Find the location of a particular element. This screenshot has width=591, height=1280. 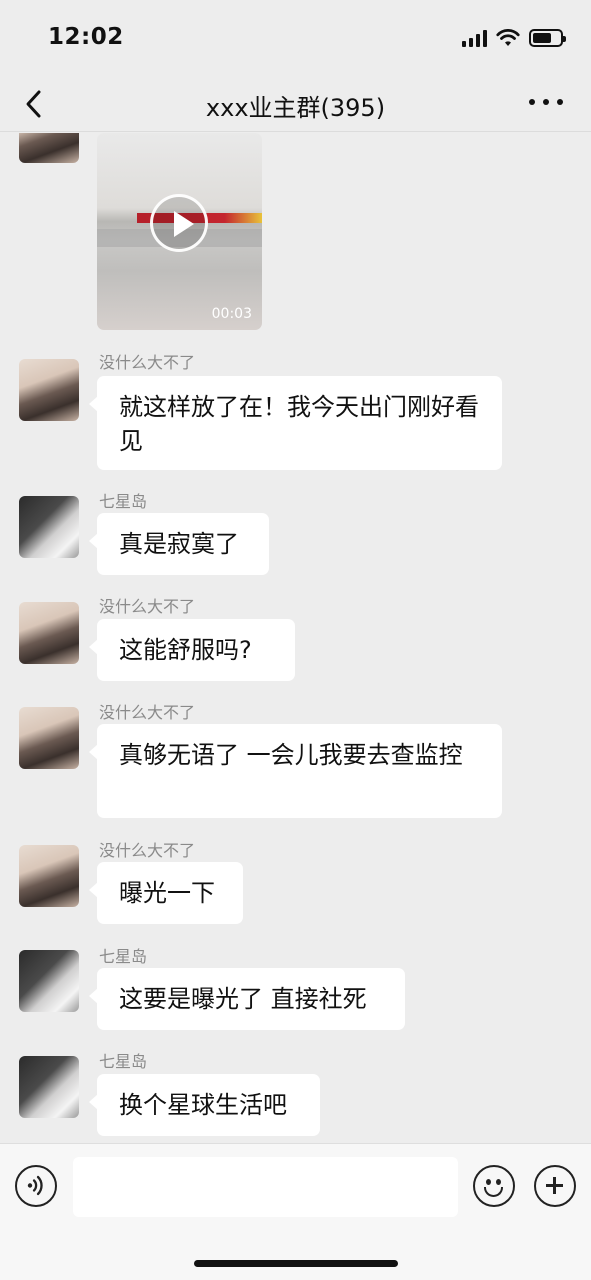

emoji-button is located at coordinates (494, 1186).